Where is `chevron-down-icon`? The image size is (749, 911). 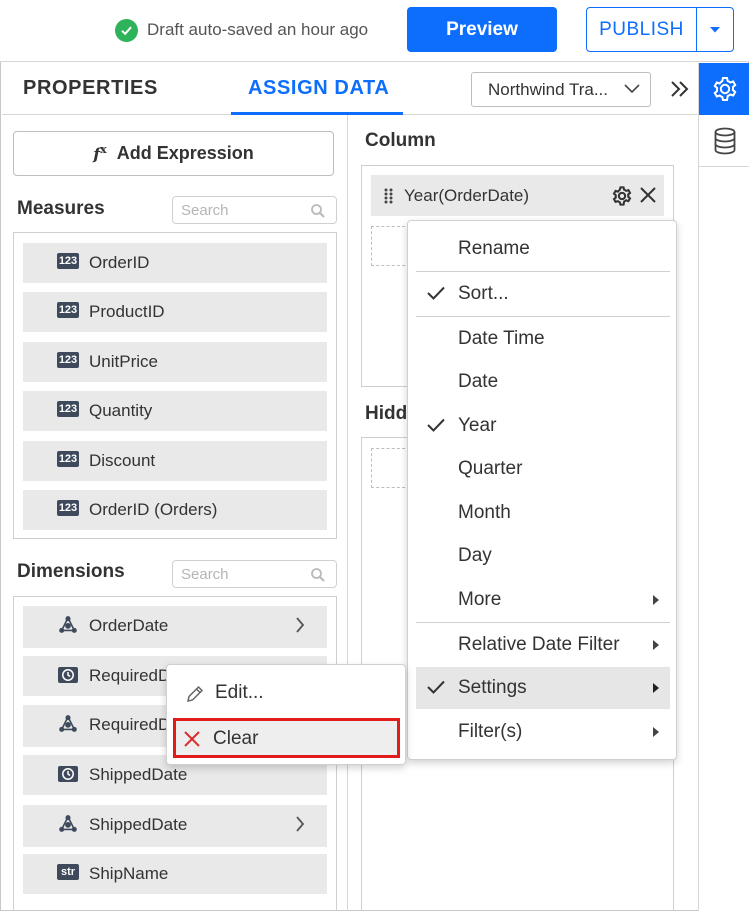
chevron-down-icon is located at coordinates (632, 89).